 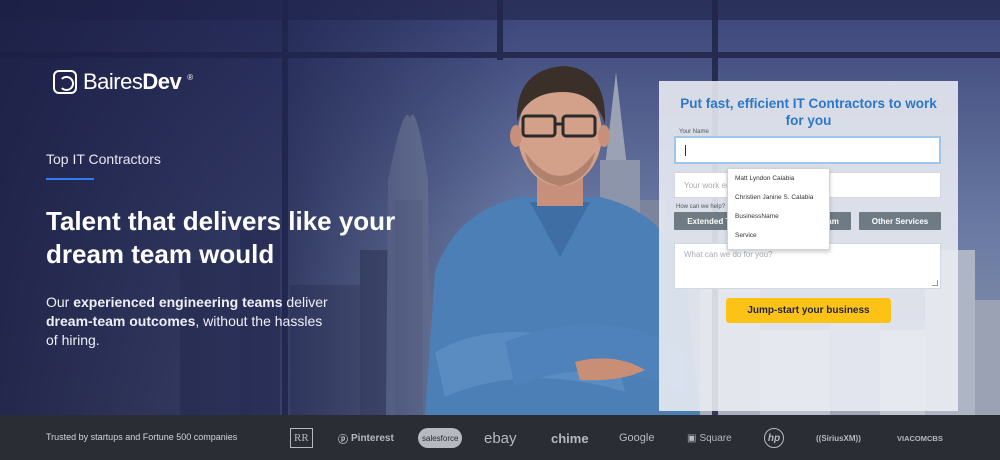 I want to click on help-label: How can we help?, so click(x=701, y=207).